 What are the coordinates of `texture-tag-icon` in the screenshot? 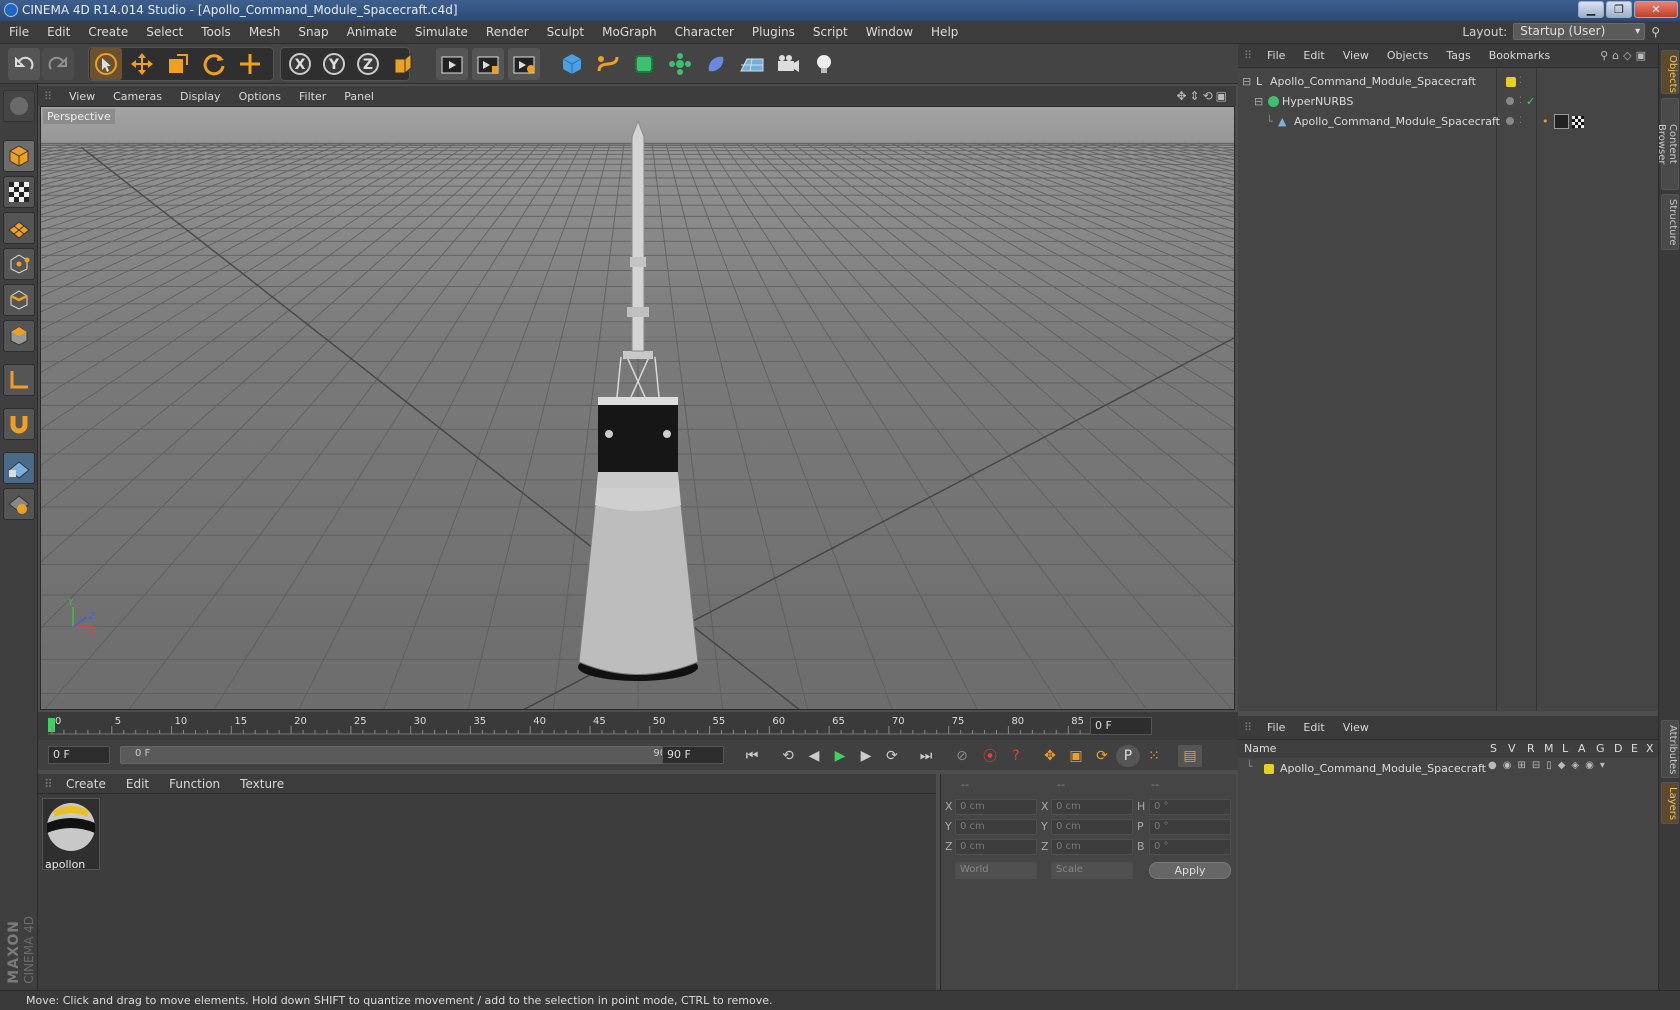 It's located at (1578, 122).